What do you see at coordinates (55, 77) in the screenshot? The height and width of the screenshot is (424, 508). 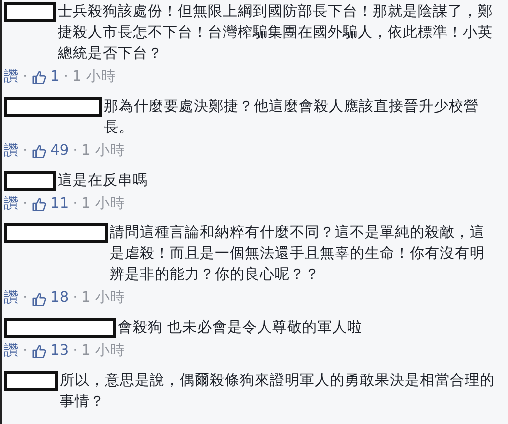 I see `like-count: 1` at bounding box center [55, 77].